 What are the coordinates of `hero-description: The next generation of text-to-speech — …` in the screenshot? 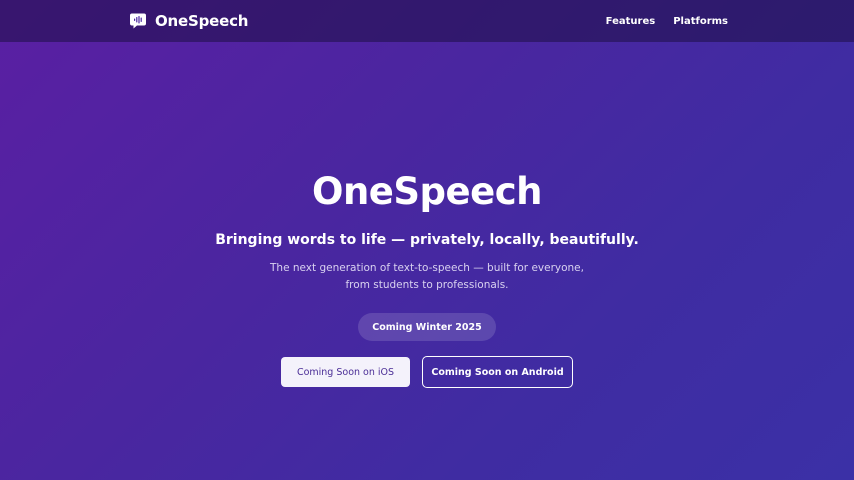 It's located at (427, 276).